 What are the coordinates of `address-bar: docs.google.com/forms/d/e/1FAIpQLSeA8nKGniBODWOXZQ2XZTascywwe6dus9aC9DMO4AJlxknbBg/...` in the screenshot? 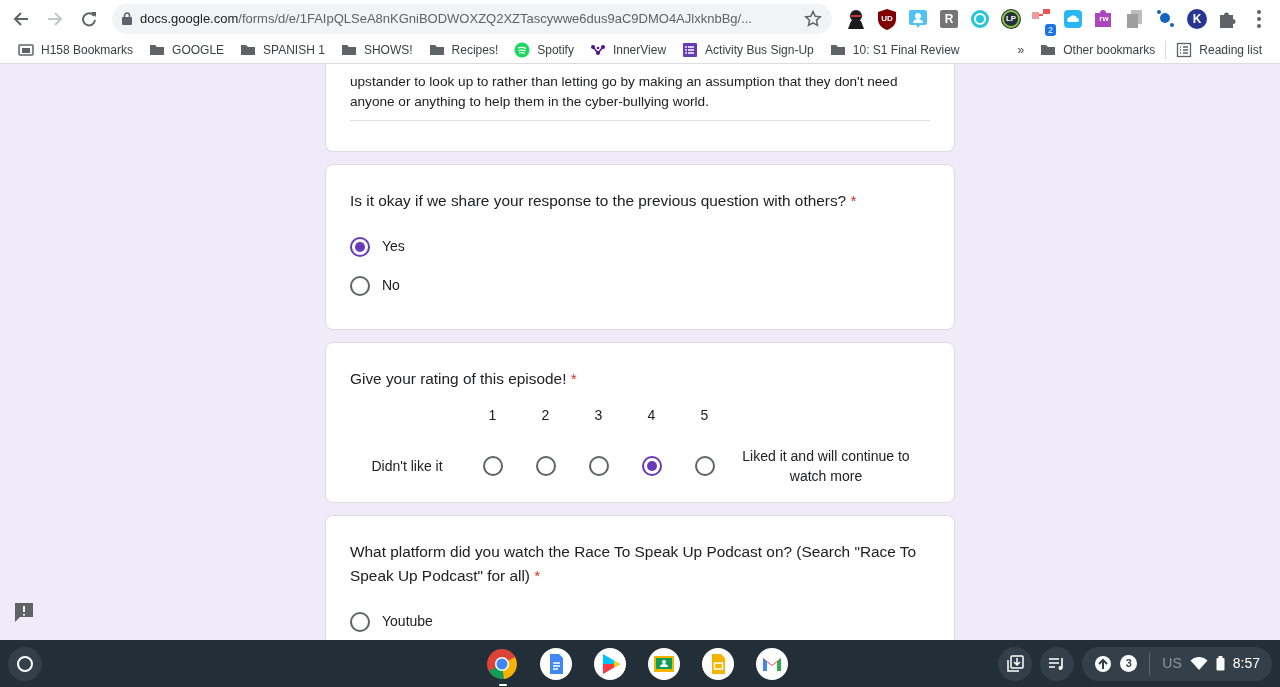 It's located at (472, 18).